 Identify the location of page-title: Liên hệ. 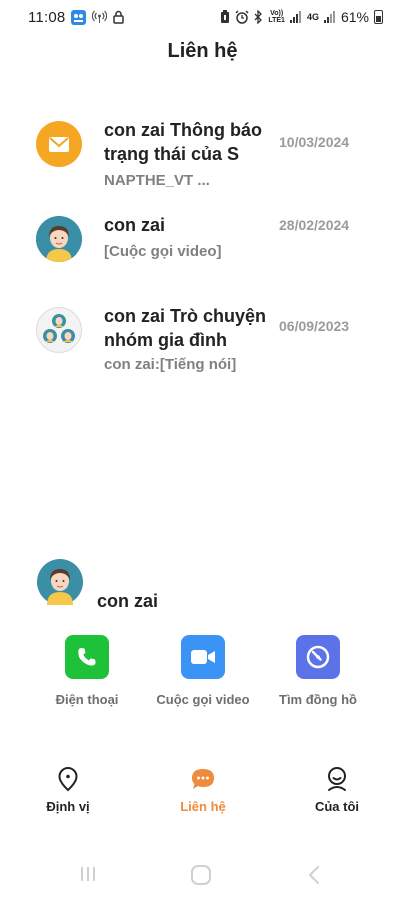
(202, 51).